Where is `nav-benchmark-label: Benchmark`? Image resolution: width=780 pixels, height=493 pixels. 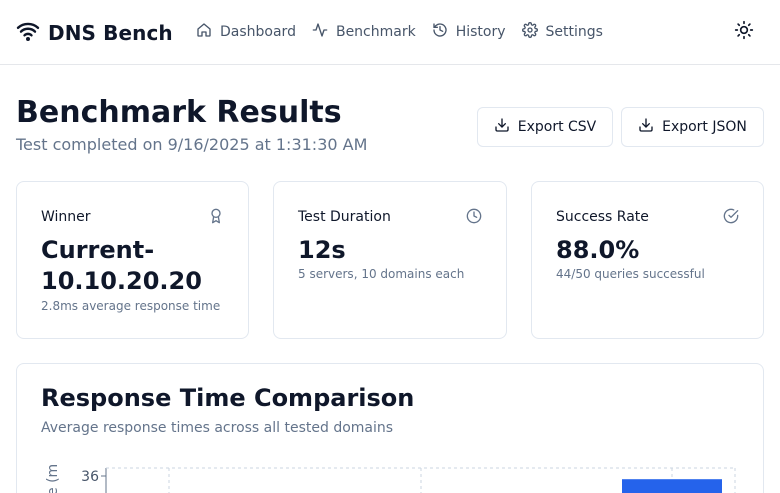
nav-benchmark-label: Benchmark is located at coordinates (375, 32).